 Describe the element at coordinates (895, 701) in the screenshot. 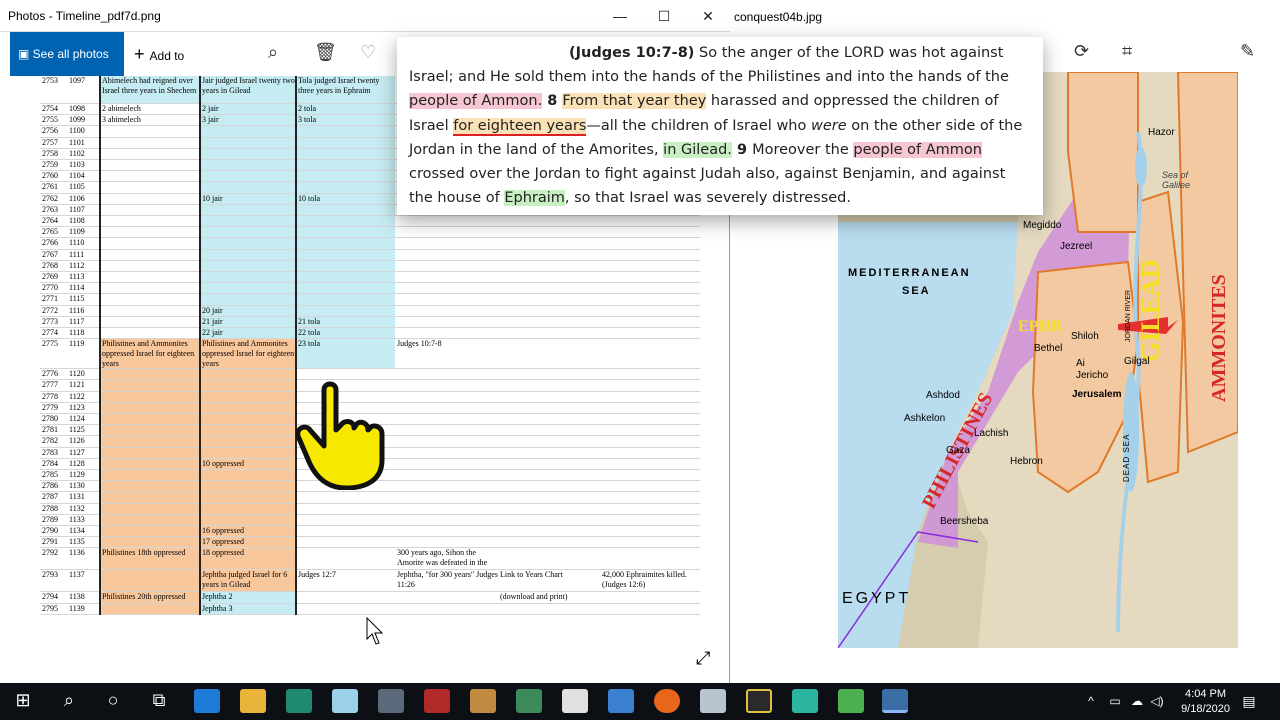

I see `photos-taskbar-icon` at that location.